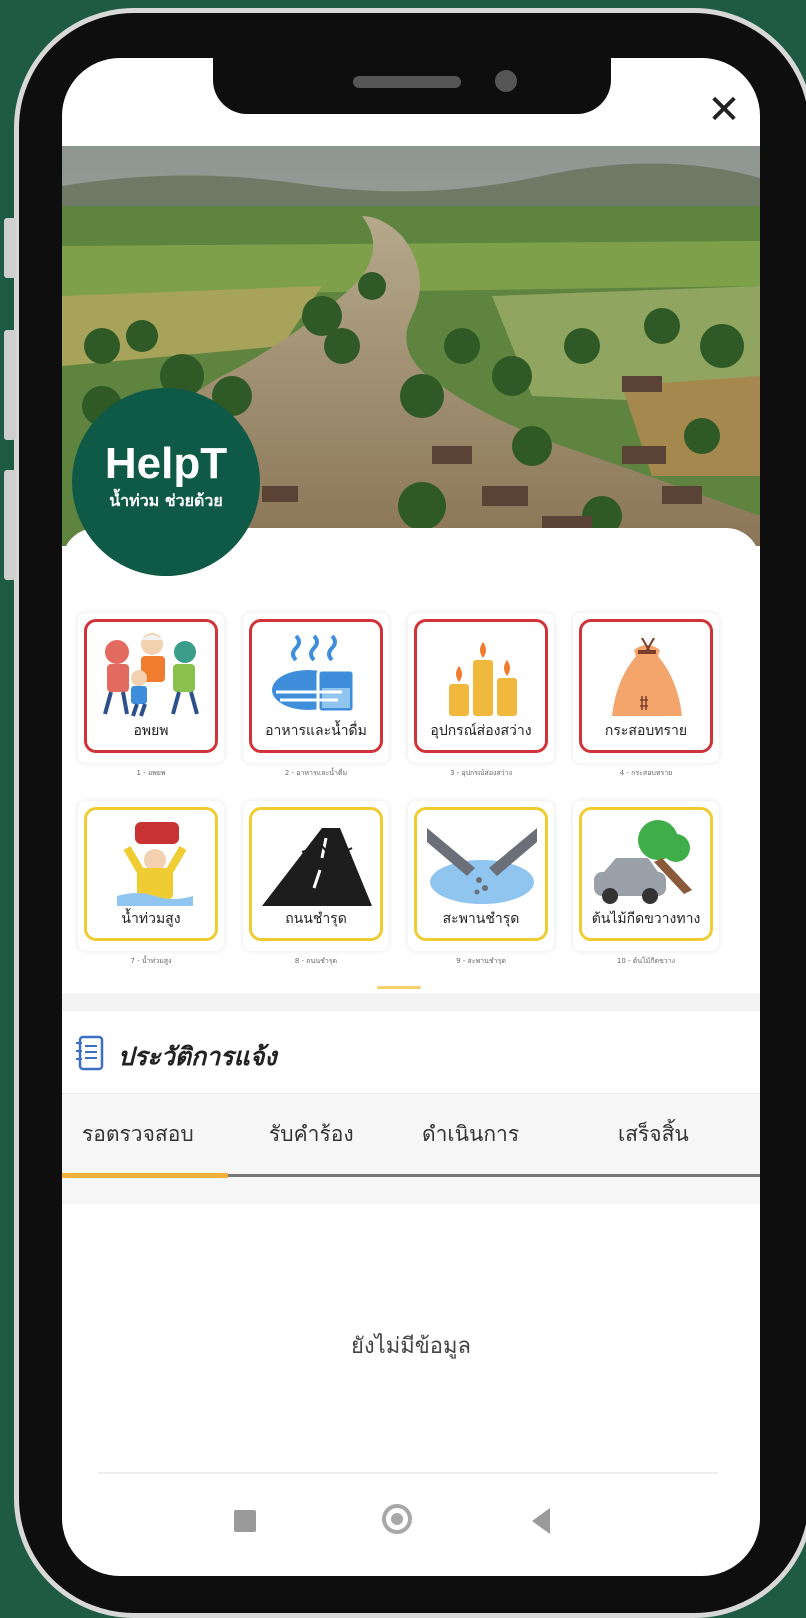 This screenshot has width=806, height=1618. Describe the element at coordinates (411, 1002) in the screenshot. I see `section-divider` at that location.